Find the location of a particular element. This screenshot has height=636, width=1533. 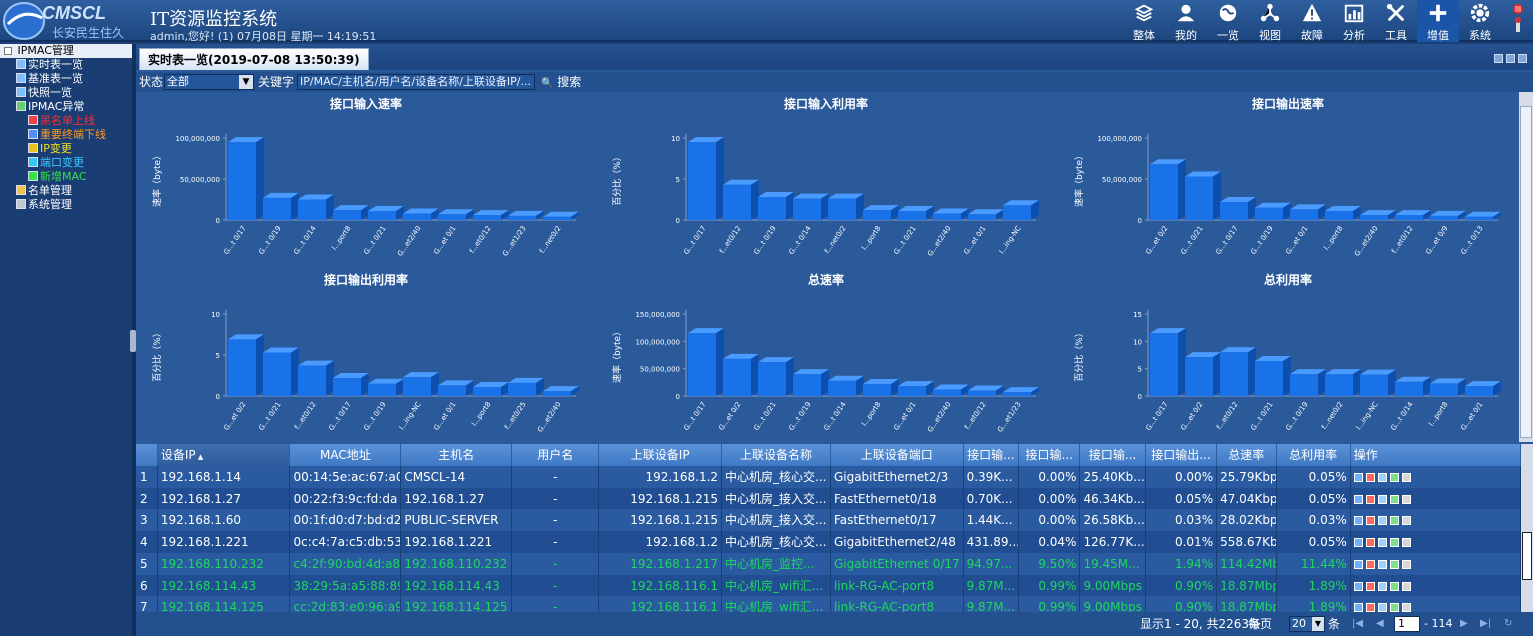

column-header: 上联设备名称 is located at coordinates (776, 455).